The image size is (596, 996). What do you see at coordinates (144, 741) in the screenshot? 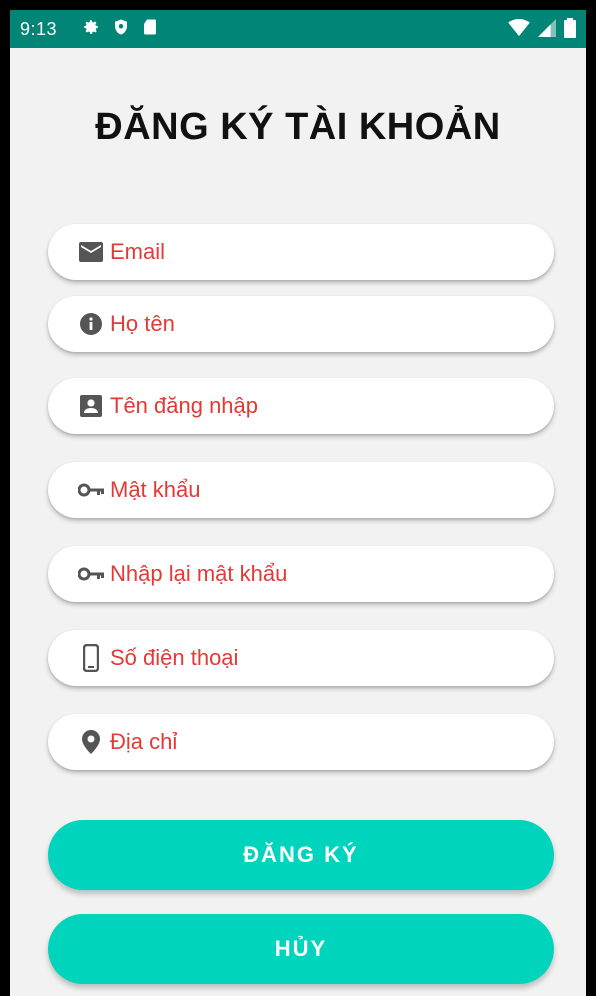
I see `address-placeholder: Địa chỉ` at bounding box center [144, 741].